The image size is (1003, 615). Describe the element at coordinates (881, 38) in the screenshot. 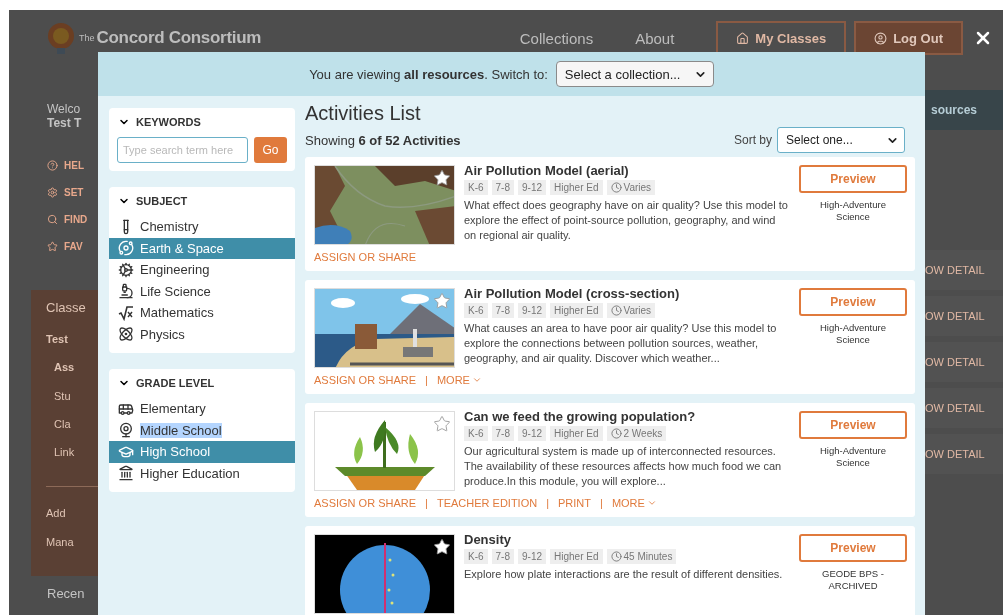

I see `user-icon` at that location.